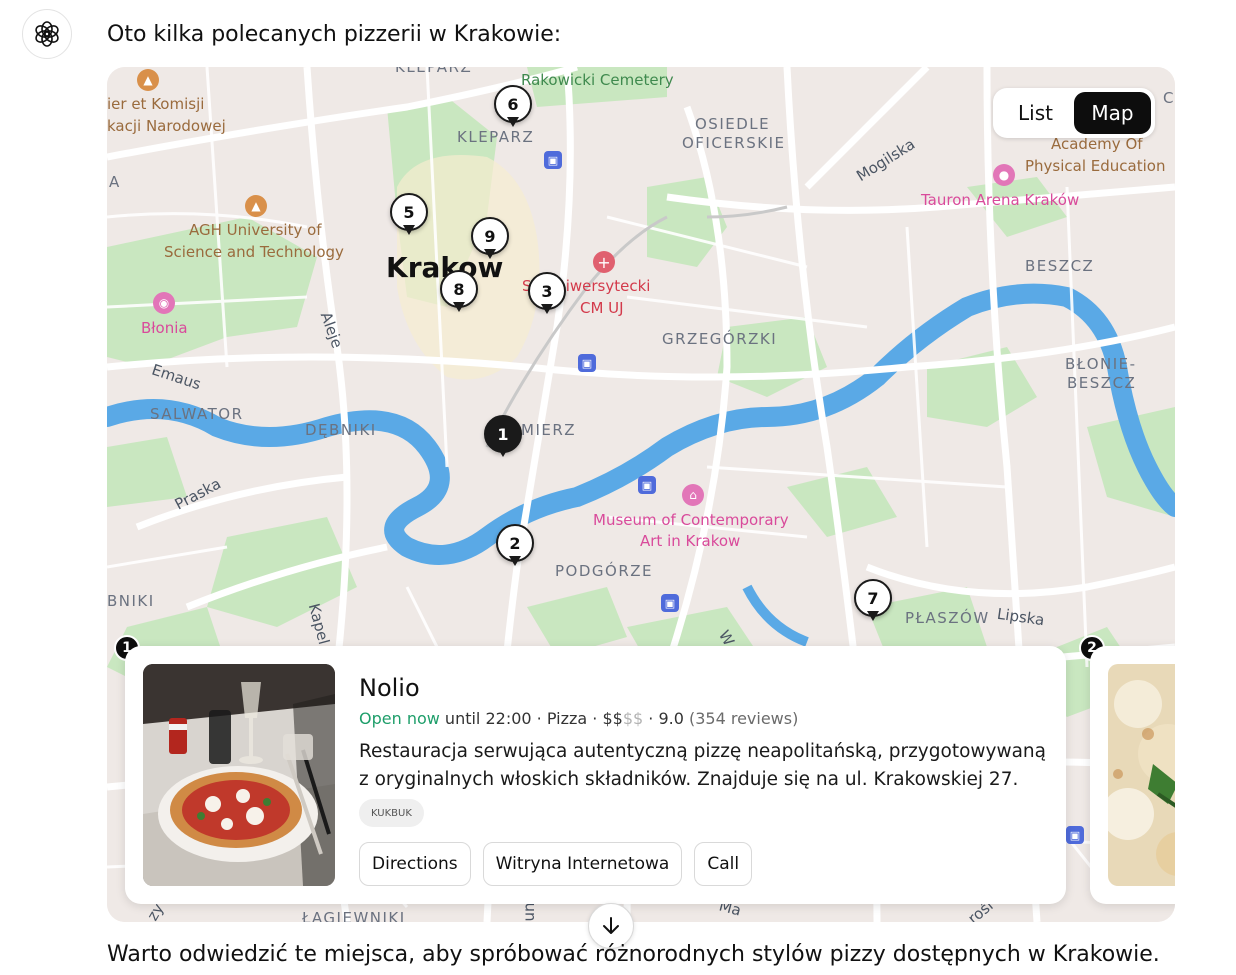  What do you see at coordinates (693, 495) in the screenshot?
I see `museum-icon: ⌂` at bounding box center [693, 495].